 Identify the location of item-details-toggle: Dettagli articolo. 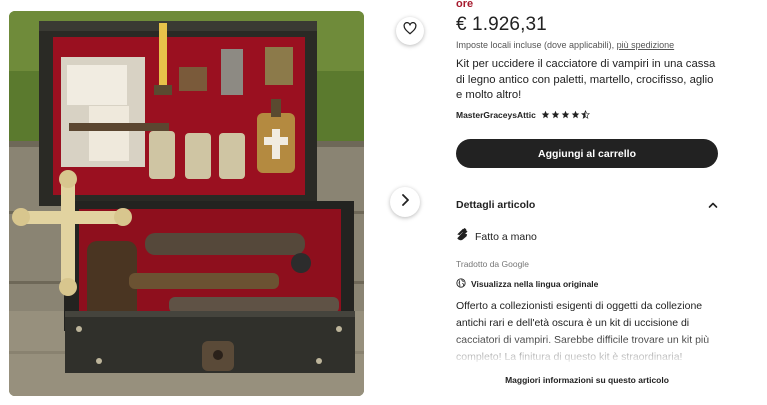
(587, 205).